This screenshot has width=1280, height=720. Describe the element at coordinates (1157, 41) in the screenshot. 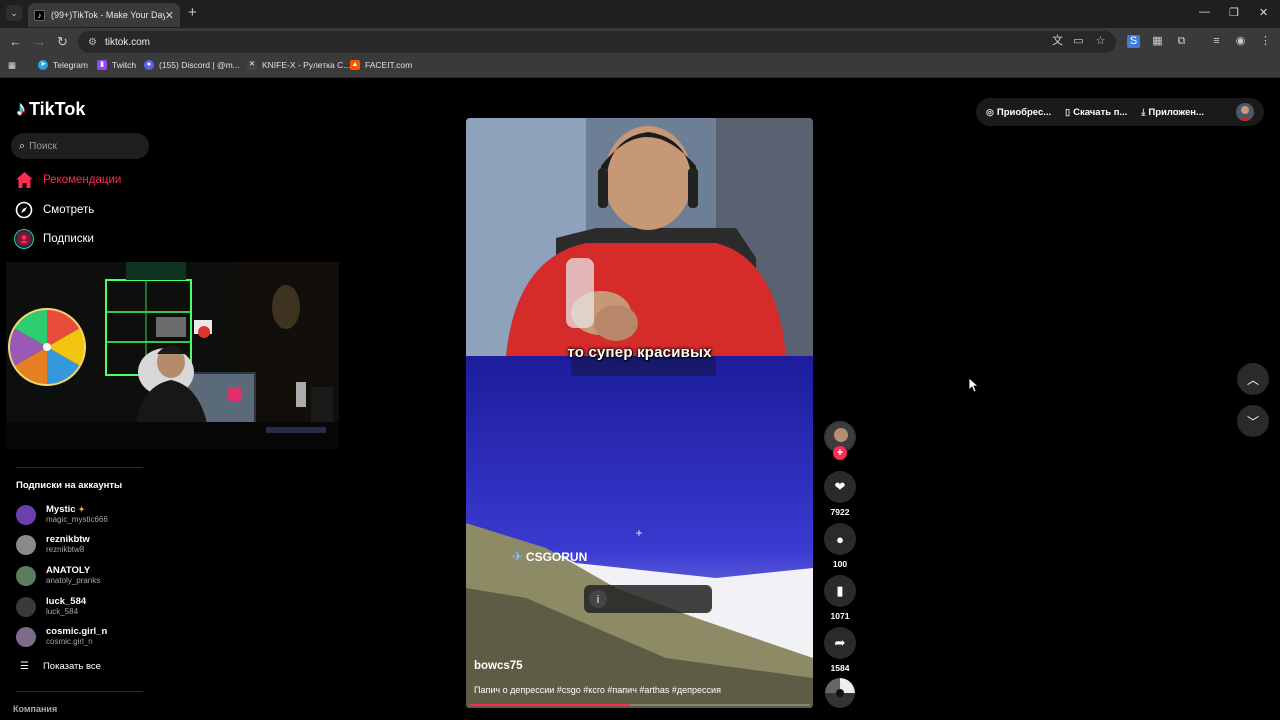

I see `extension-icon: ▦` at that location.